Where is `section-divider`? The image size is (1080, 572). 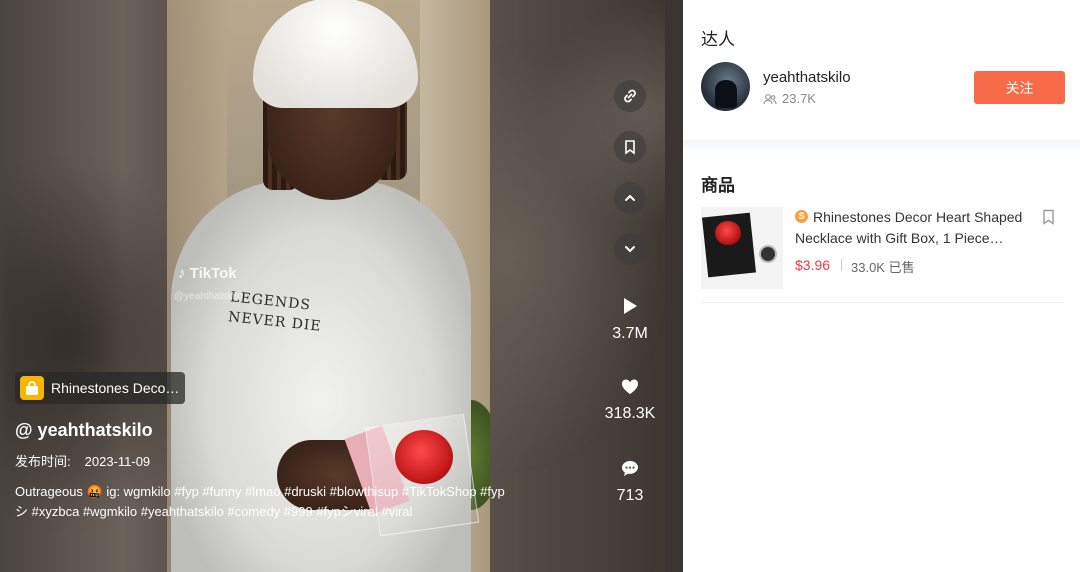 section-divider is located at coordinates (881, 146).